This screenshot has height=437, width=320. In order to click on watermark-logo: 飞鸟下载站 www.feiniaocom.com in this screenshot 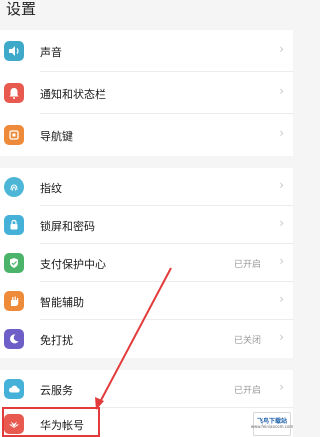, I will do `click(272, 424)`.